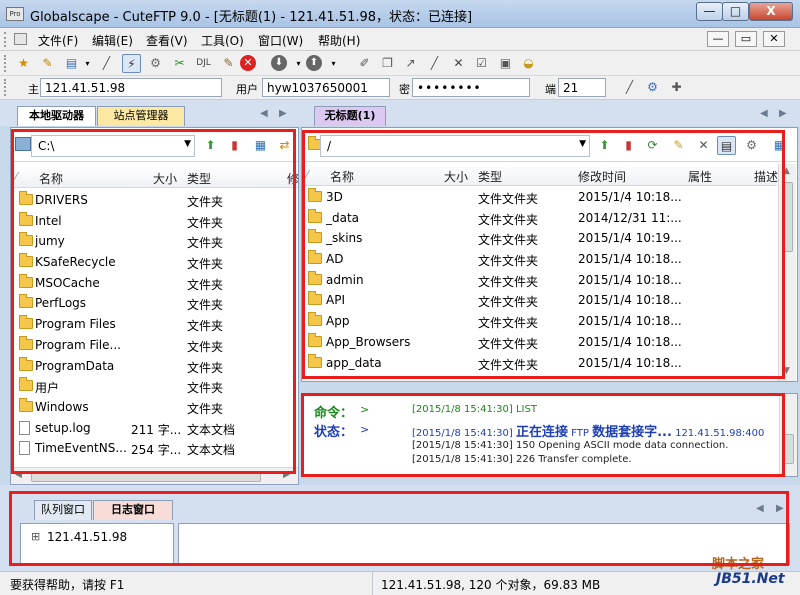 The height and width of the screenshot is (595, 800). Describe the element at coordinates (434, 63) in the screenshot. I see `rename-icon: ╱` at that location.